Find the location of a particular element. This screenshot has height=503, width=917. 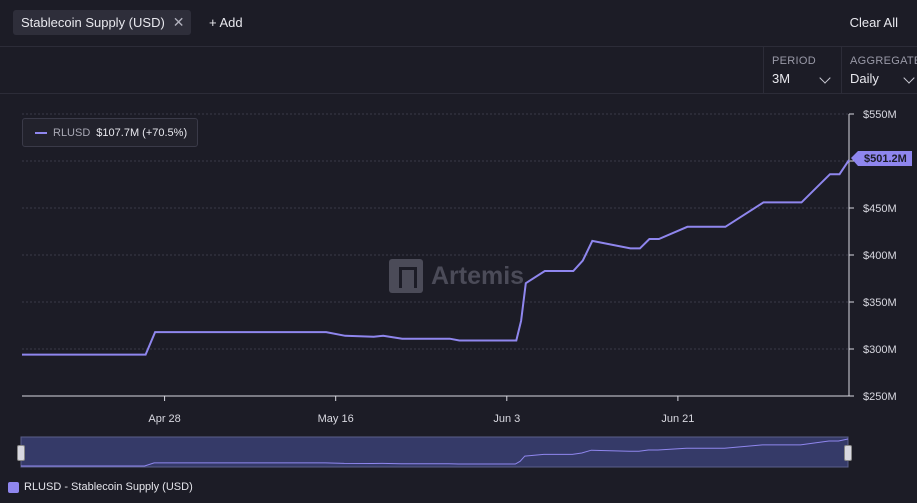

x-tick-label: Jun 21 is located at coordinates (677, 419).